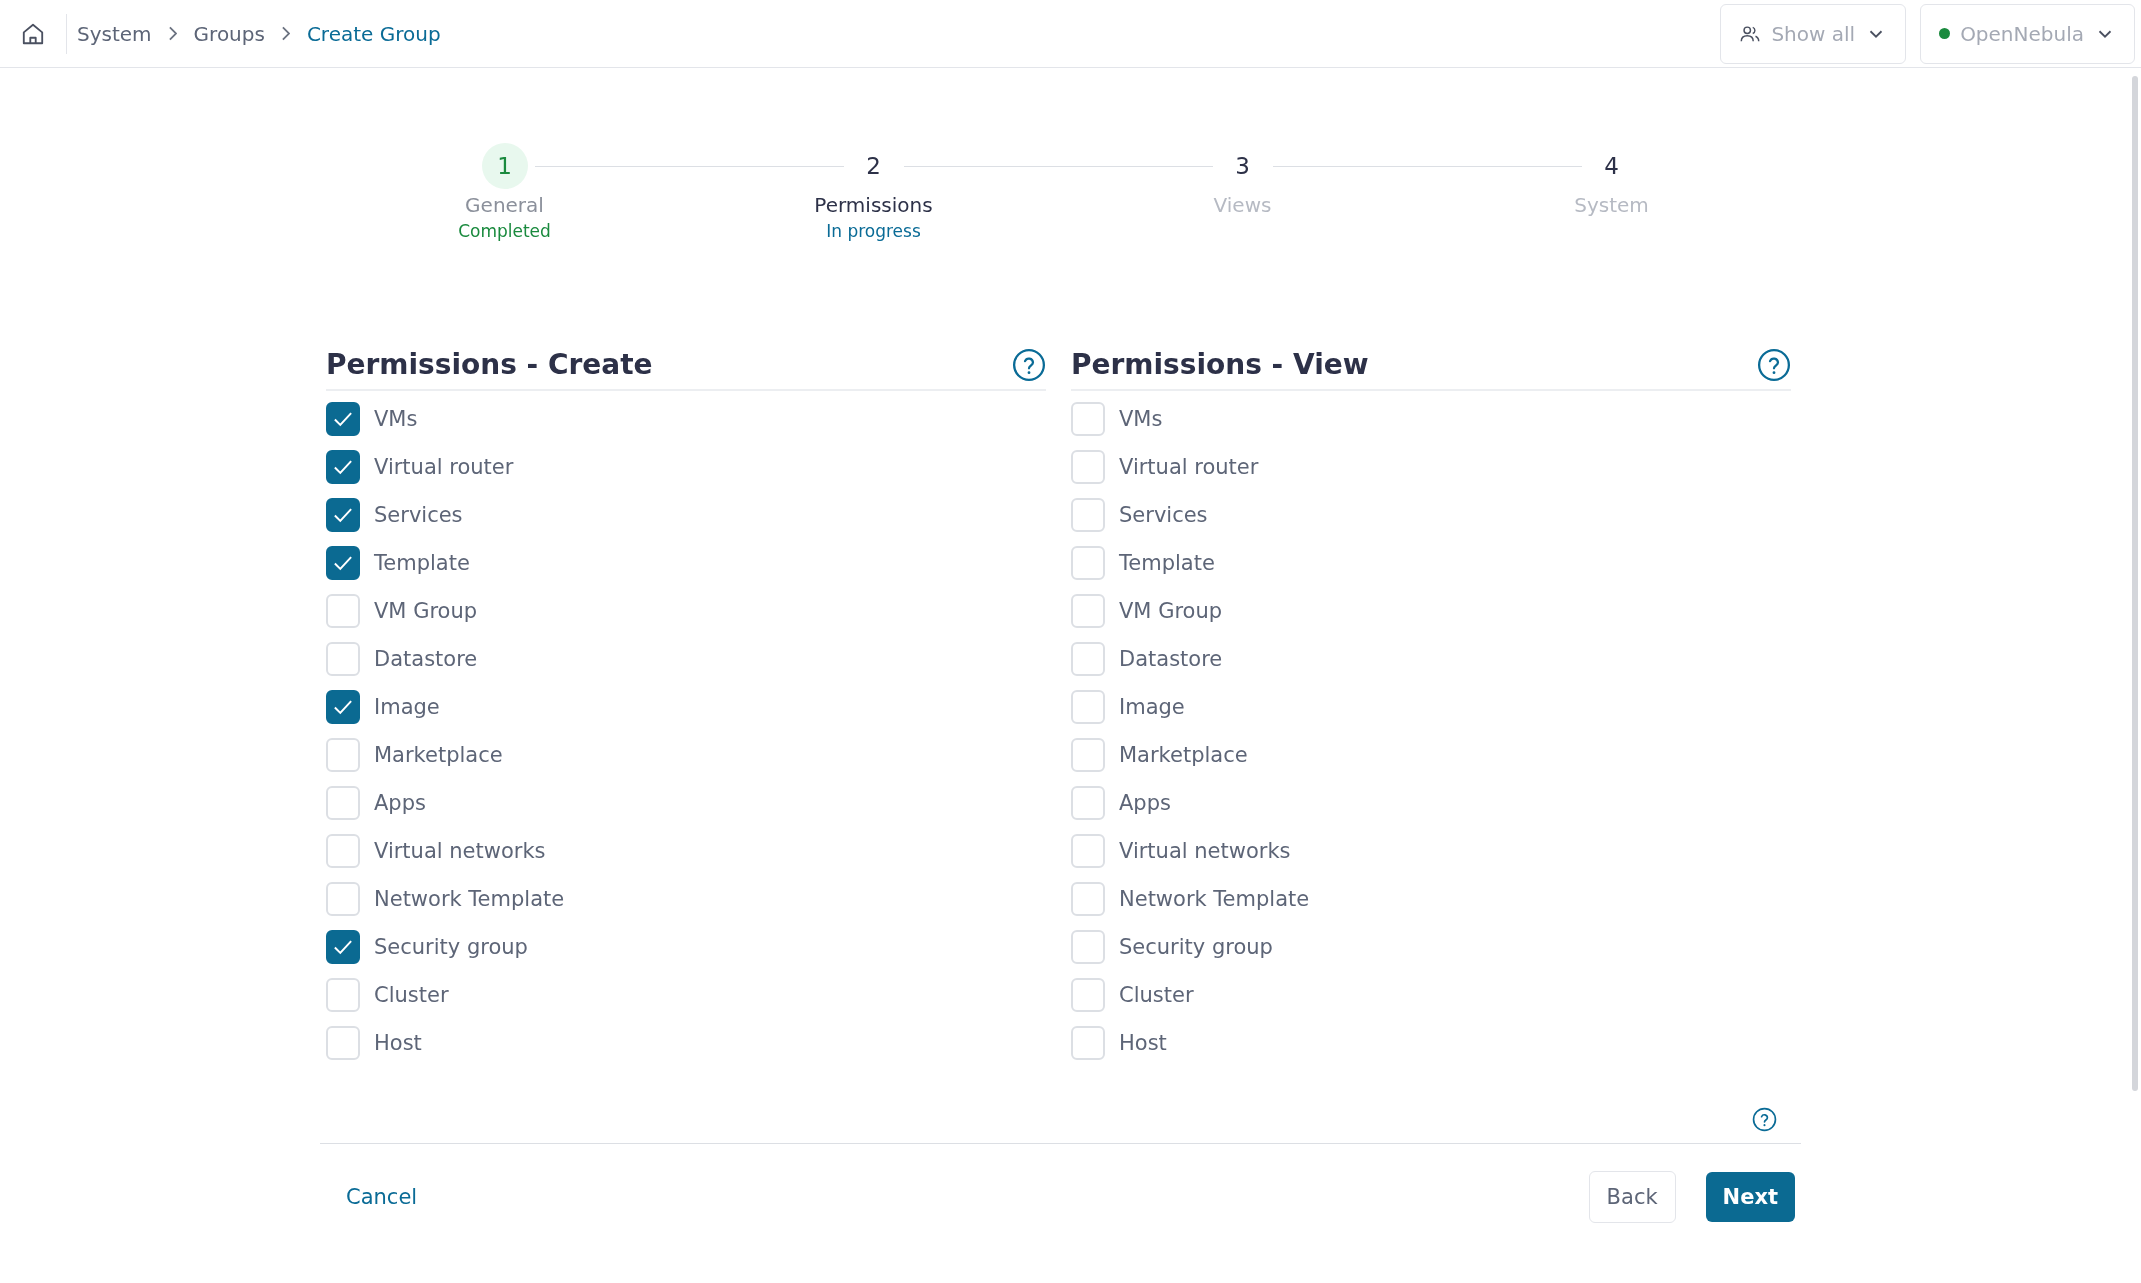 The width and height of the screenshot is (2141, 1283). What do you see at coordinates (1611, 205) in the screenshot?
I see `step-label: System` at bounding box center [1611, 205].